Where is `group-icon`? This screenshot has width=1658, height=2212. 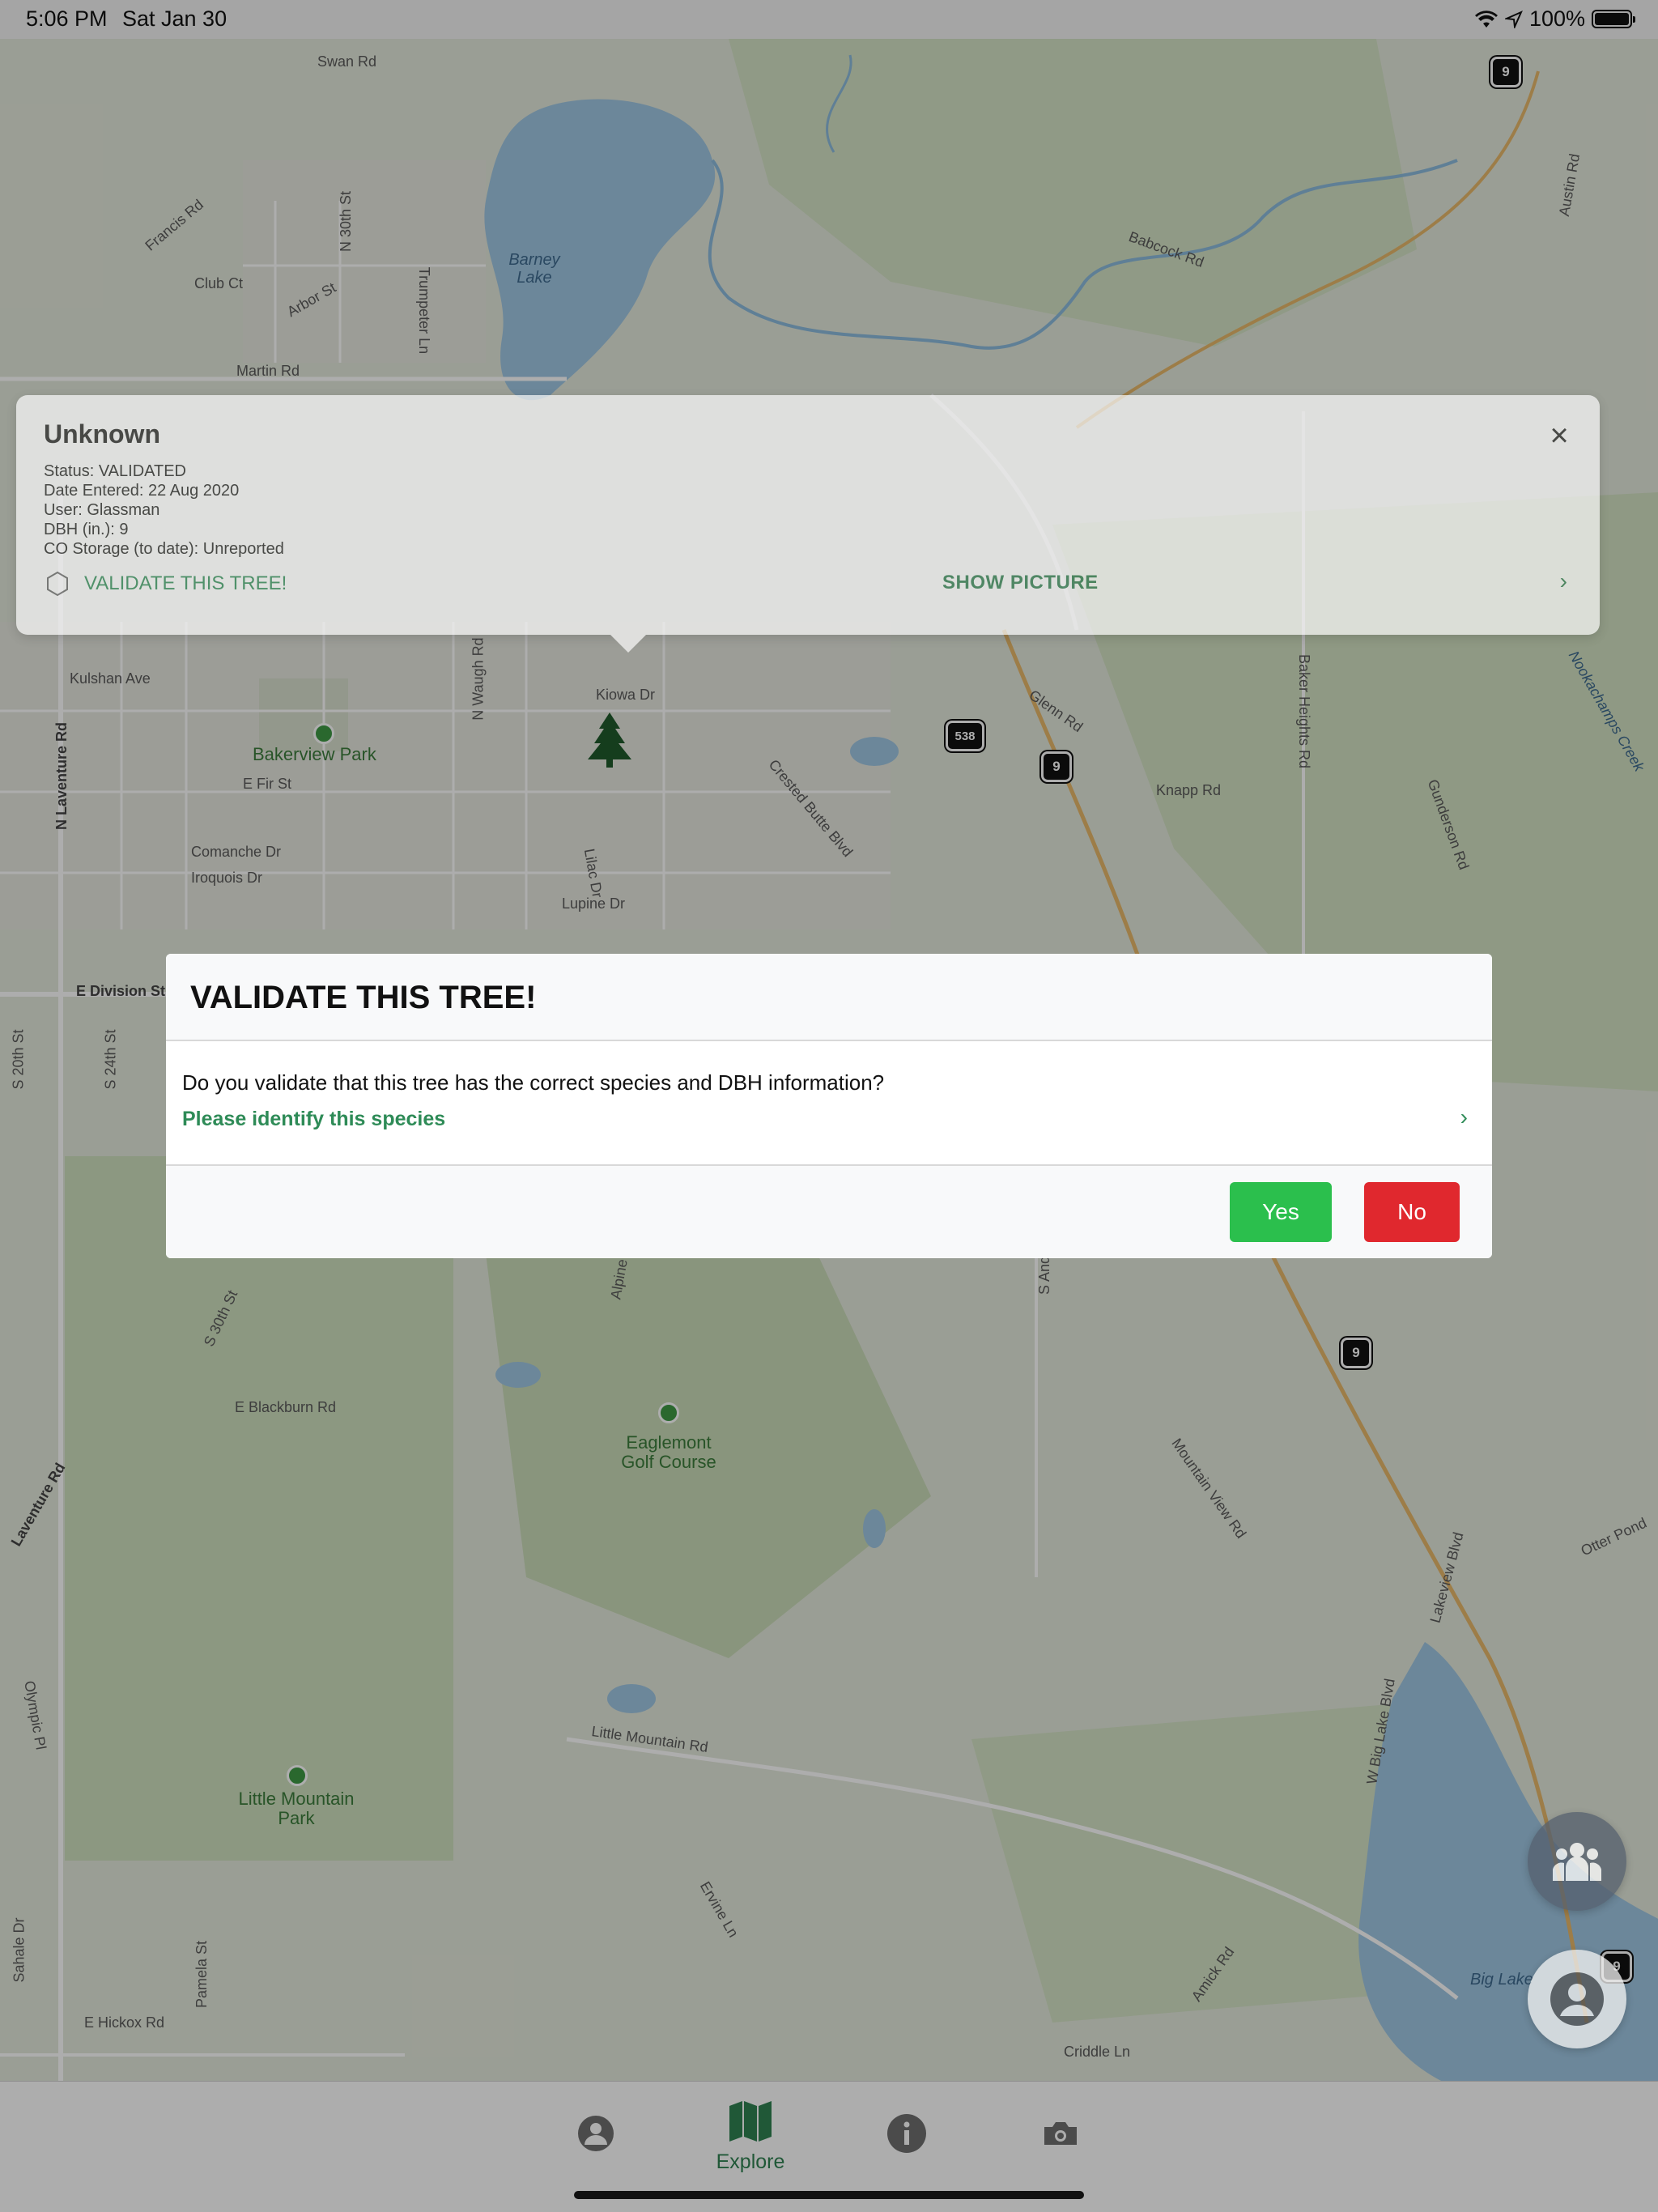 group-icon is located at coordinates (1577, 1862).